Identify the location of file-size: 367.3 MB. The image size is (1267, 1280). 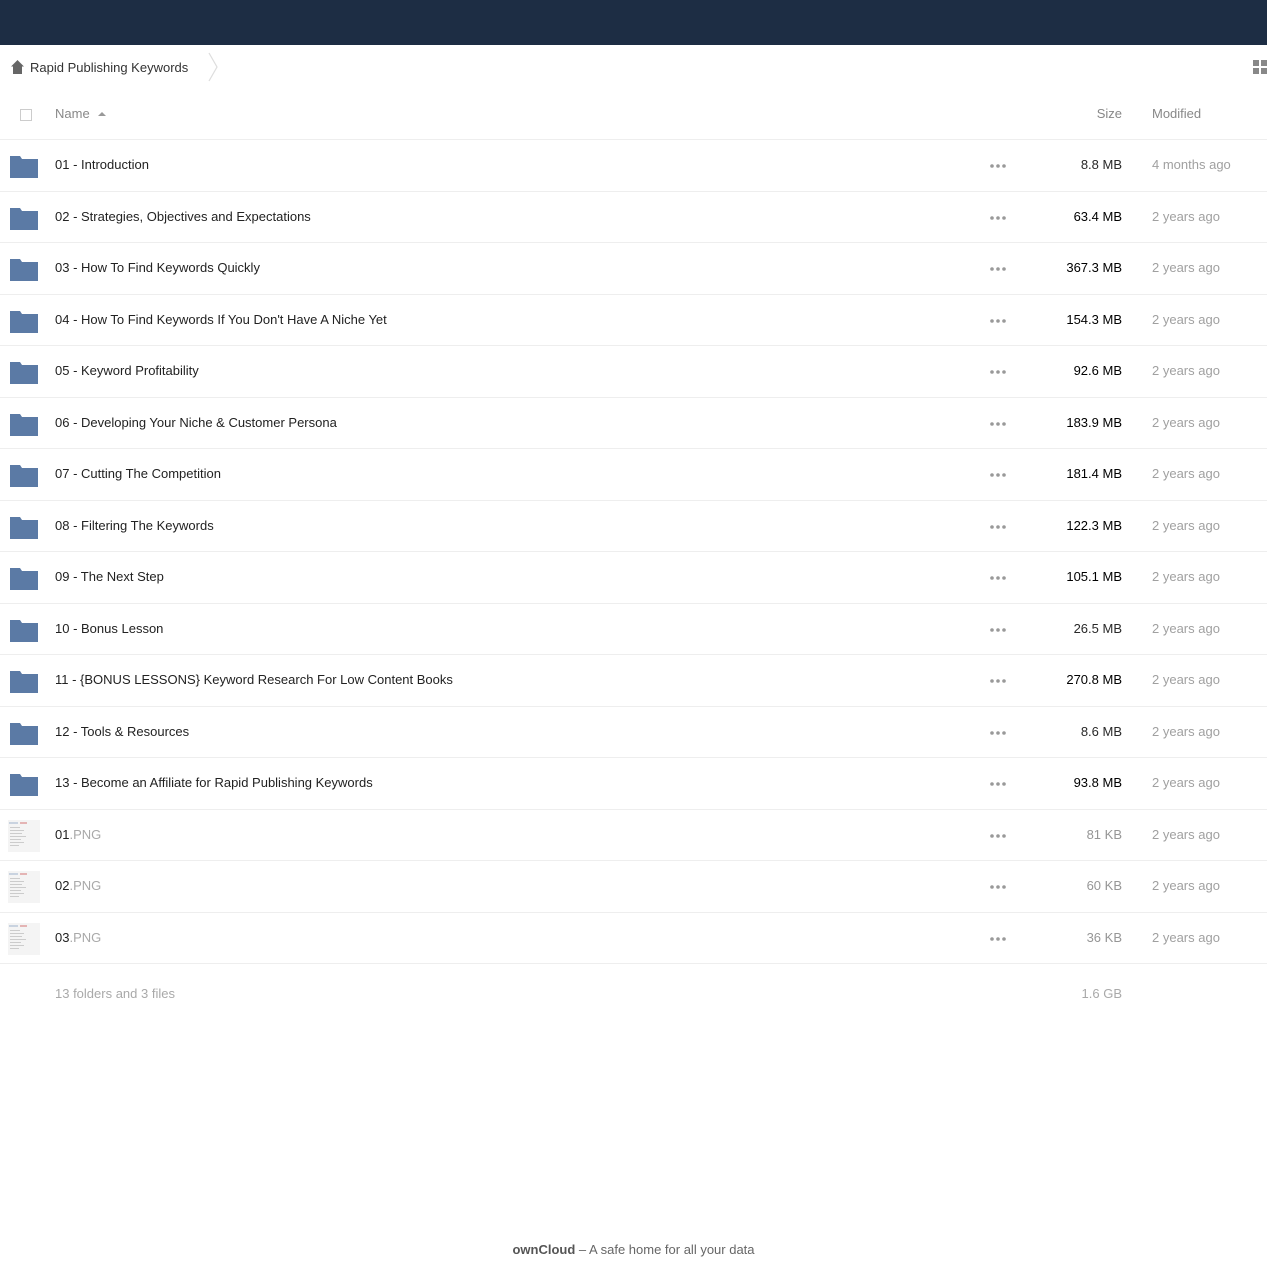
(1094, 267).